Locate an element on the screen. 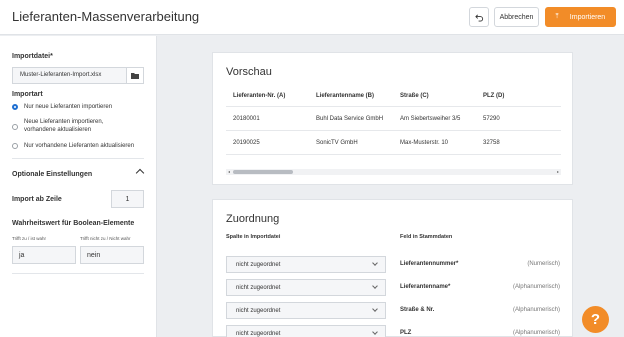 Image resolution: width=624 pixels, height=337 pixels. true-label: Trifft zu / ist wahr is located at coordinates (29, 238).